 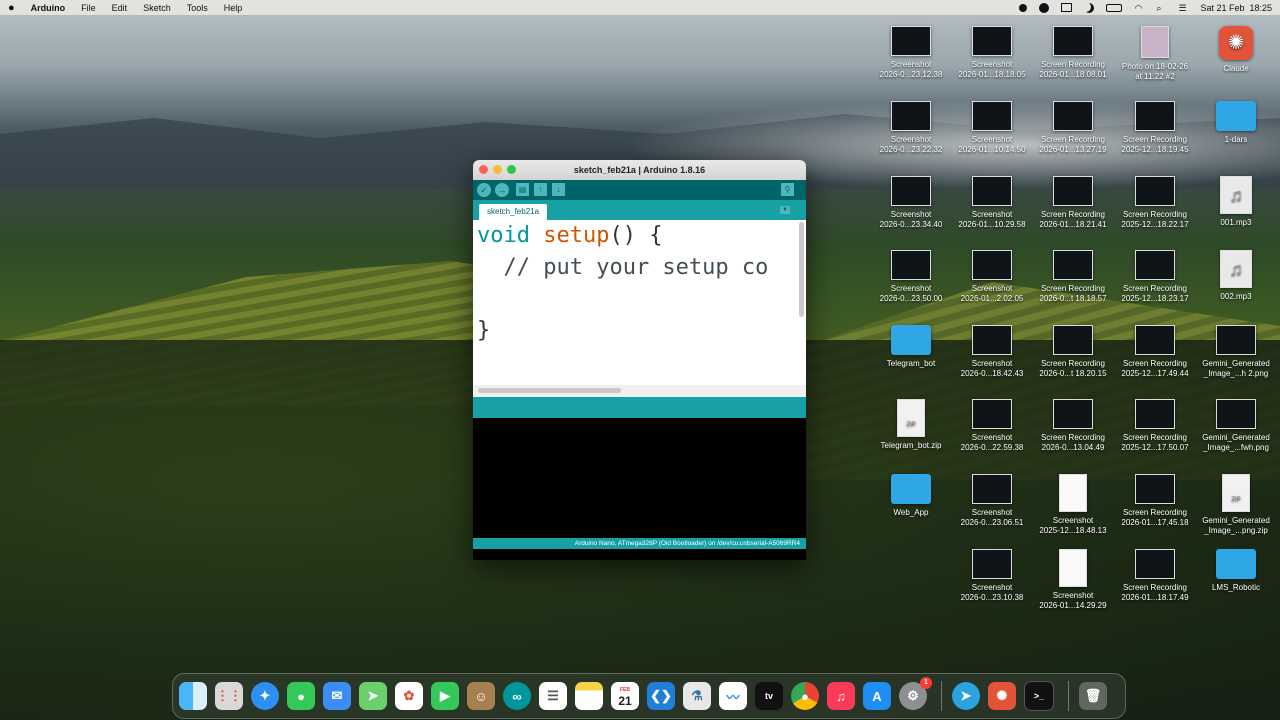 I want to click on desktop-file-icon: 1-dars, so click(x=1236, y=123).